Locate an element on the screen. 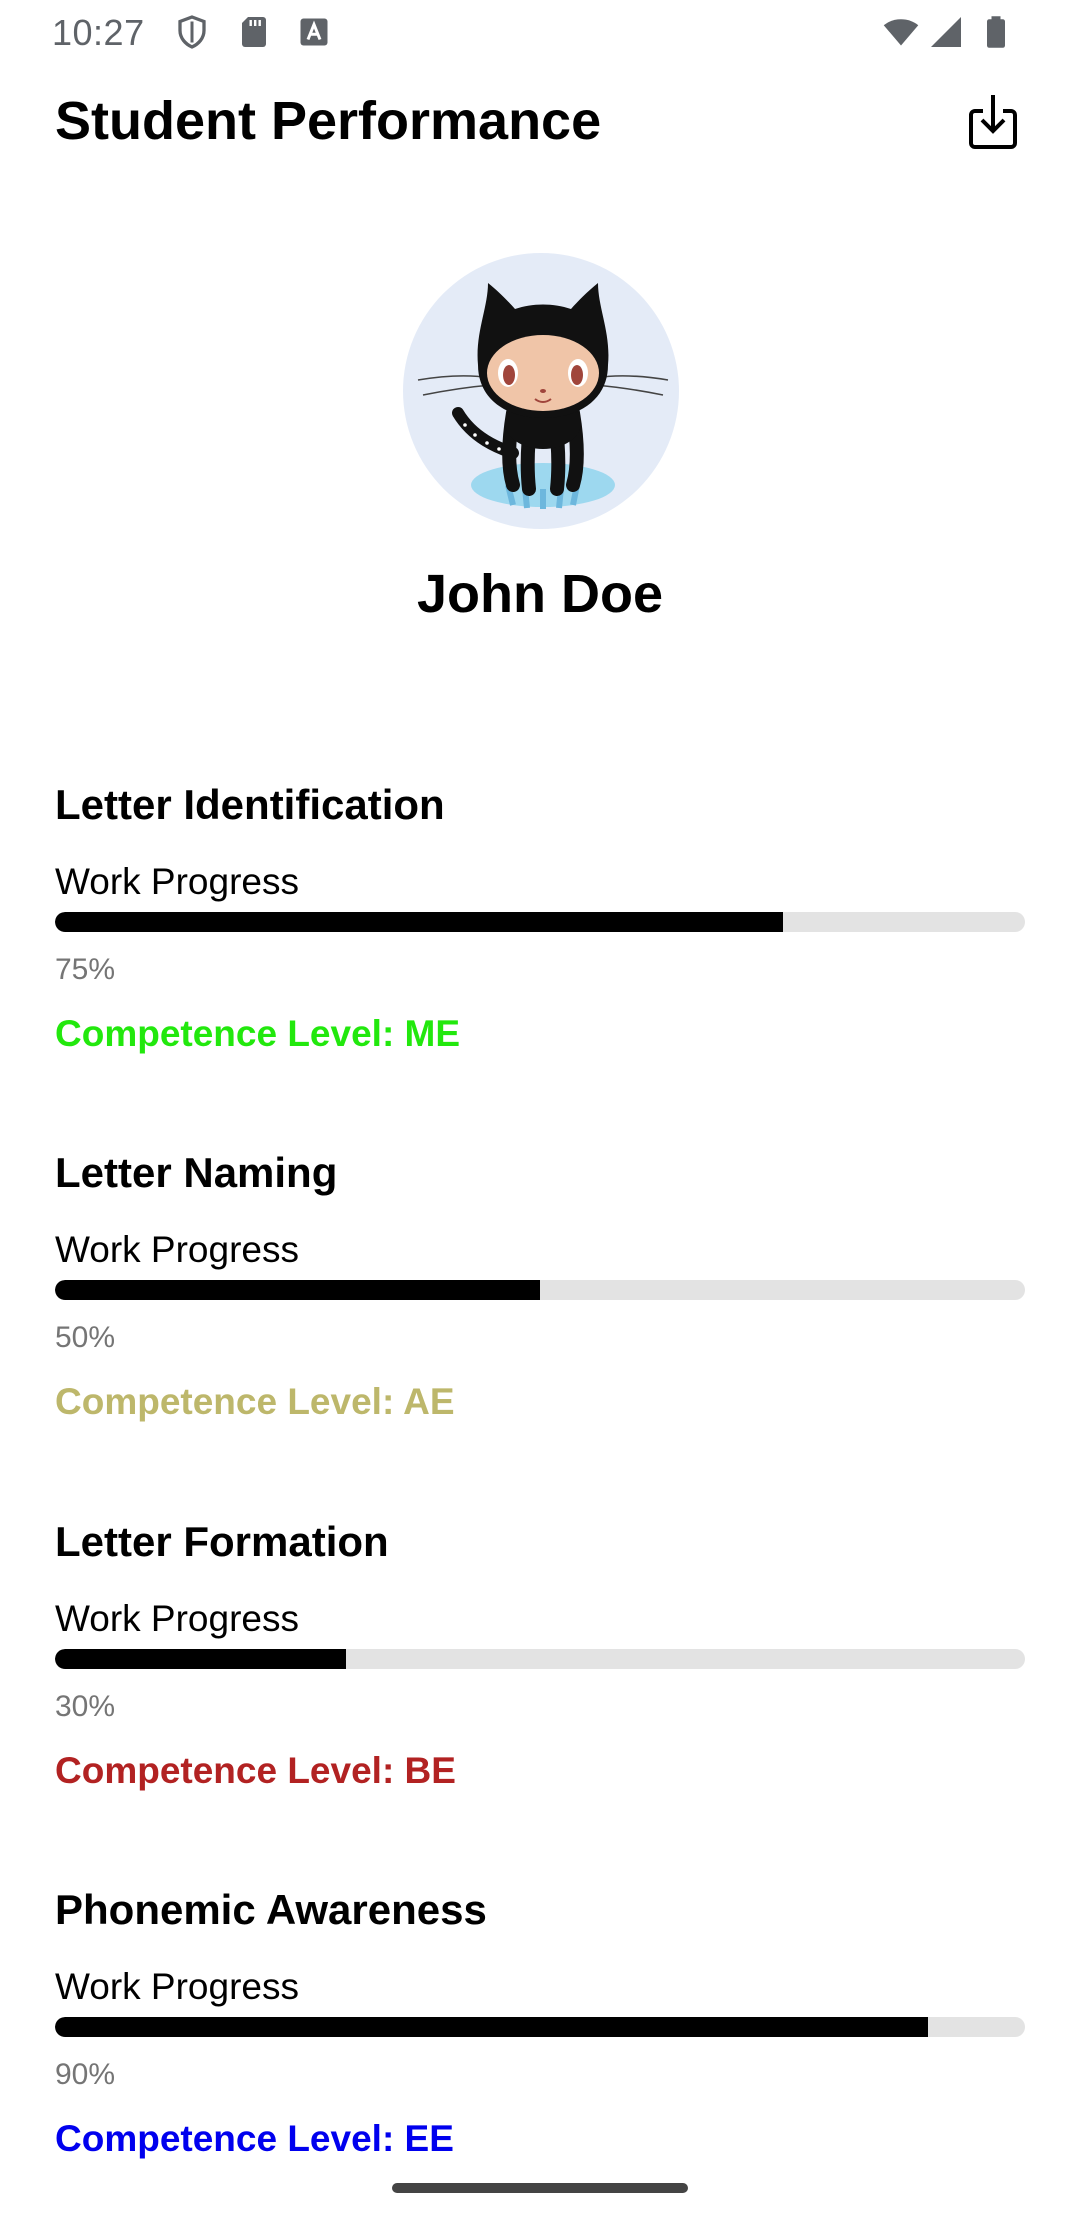 The image size is (1080, 2220). student-name: John Doe is located at coordinates (539, 594).